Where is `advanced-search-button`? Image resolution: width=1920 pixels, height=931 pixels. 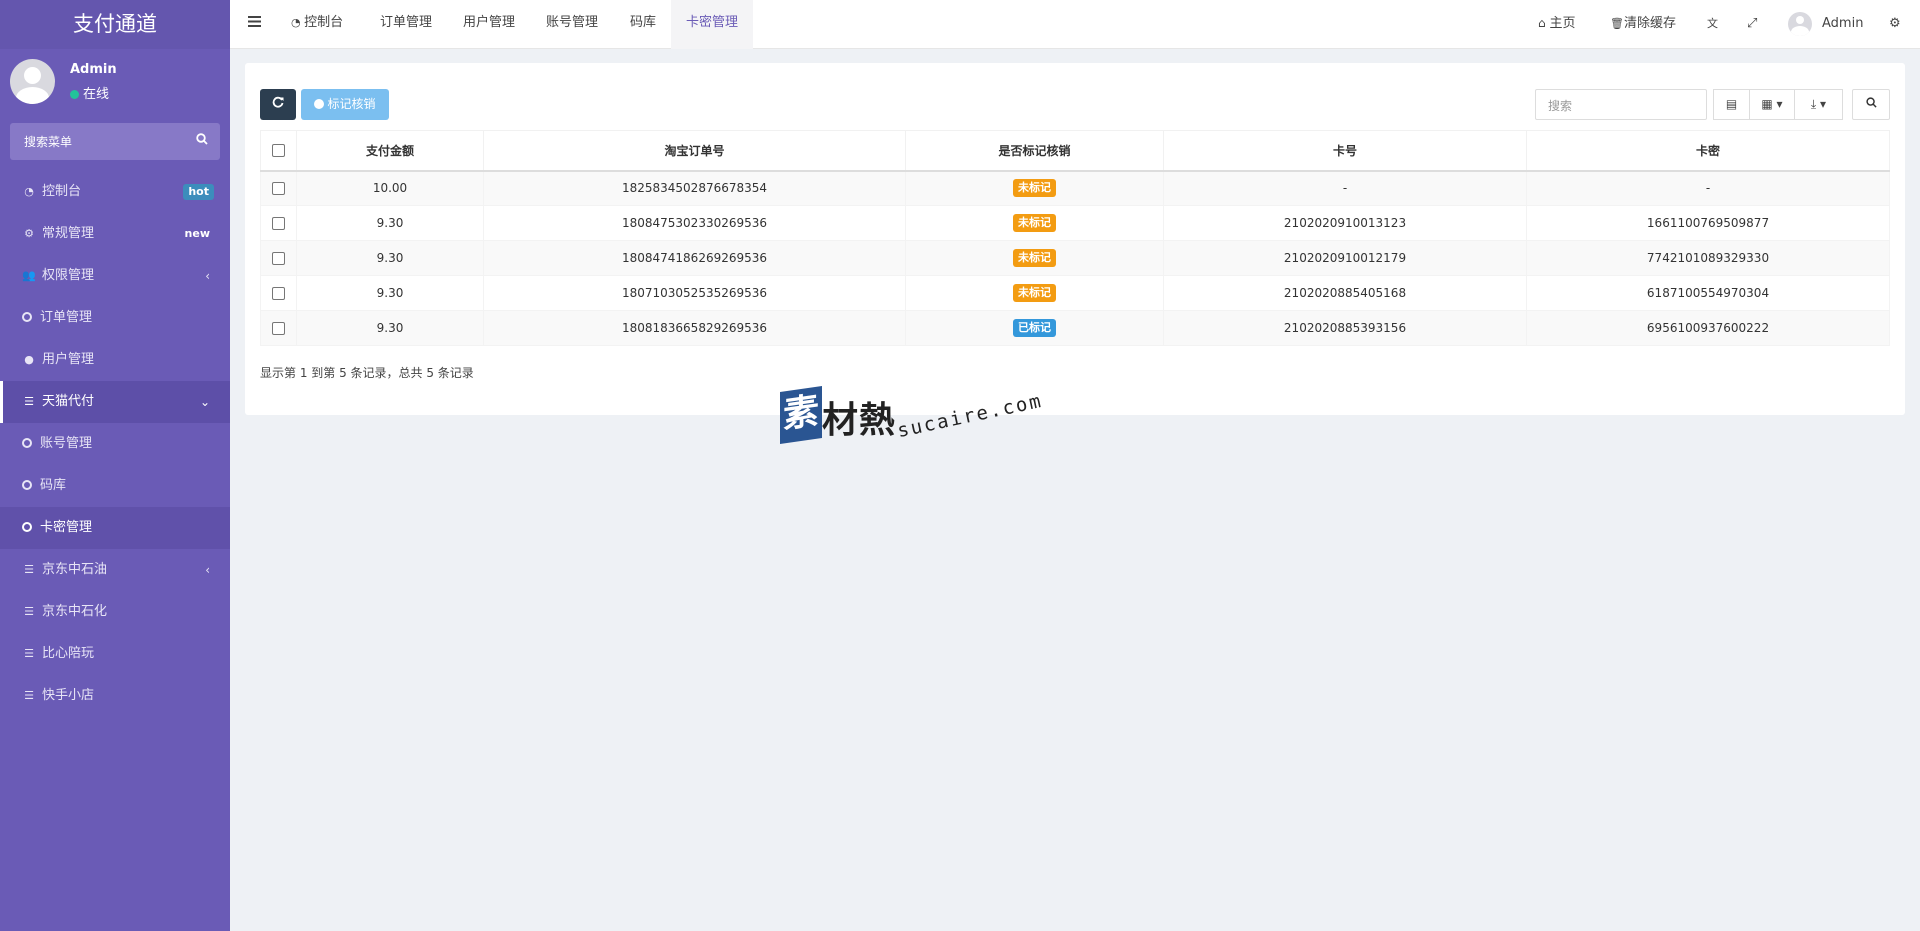 advanced-search-button is located at coordinates (1871, 104).